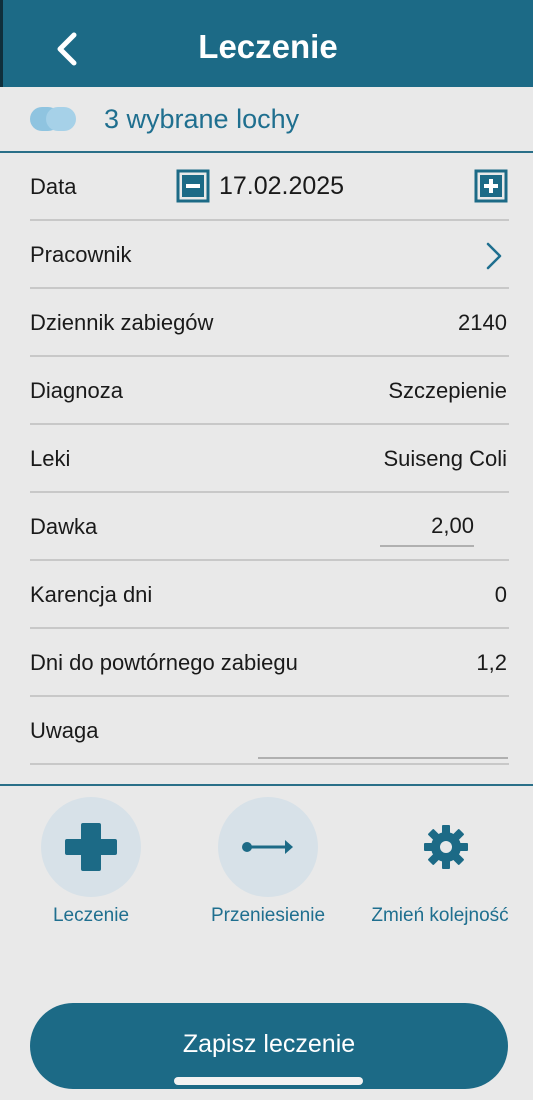 The height and width of the screenshot is (1100, 533). What do you see at coordinates (64, 526) in the screenshot?
I see `dawka-label: Dawka` at bounding box center [64, 526].